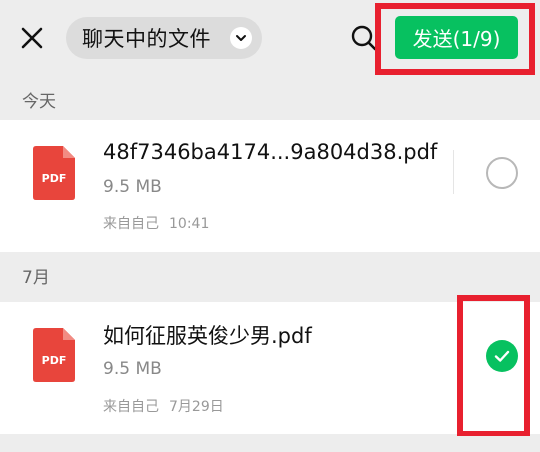 The width and height of the screenshot is (540, 452). What do you see at coordinates (502, 173) in the screenshot?
I see `select-checkbox` at bounding box center [502, 173].